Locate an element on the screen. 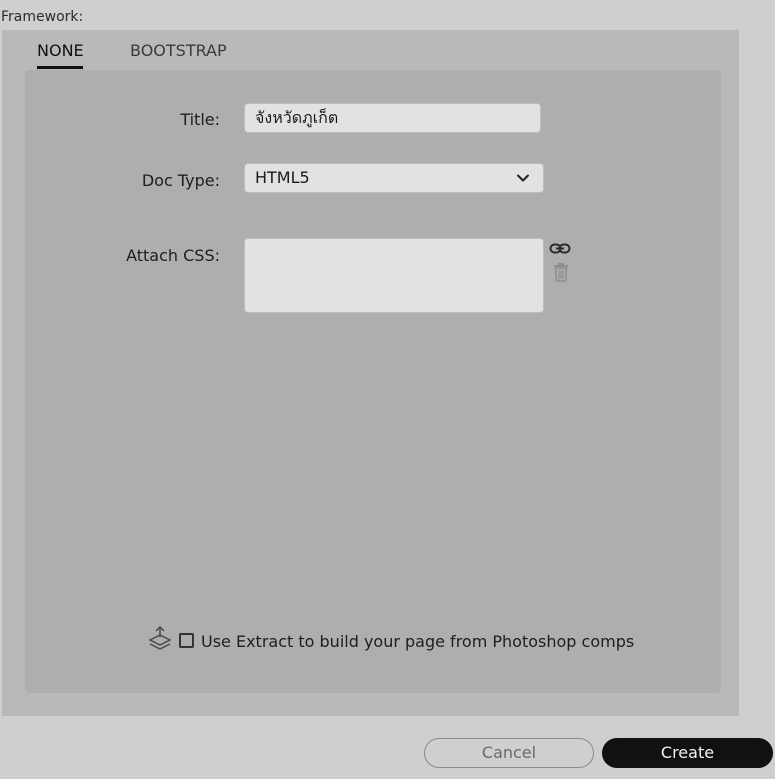 The image size is (775, 779). doctype-label: Doc Type: is located at coordinates (180, 180).